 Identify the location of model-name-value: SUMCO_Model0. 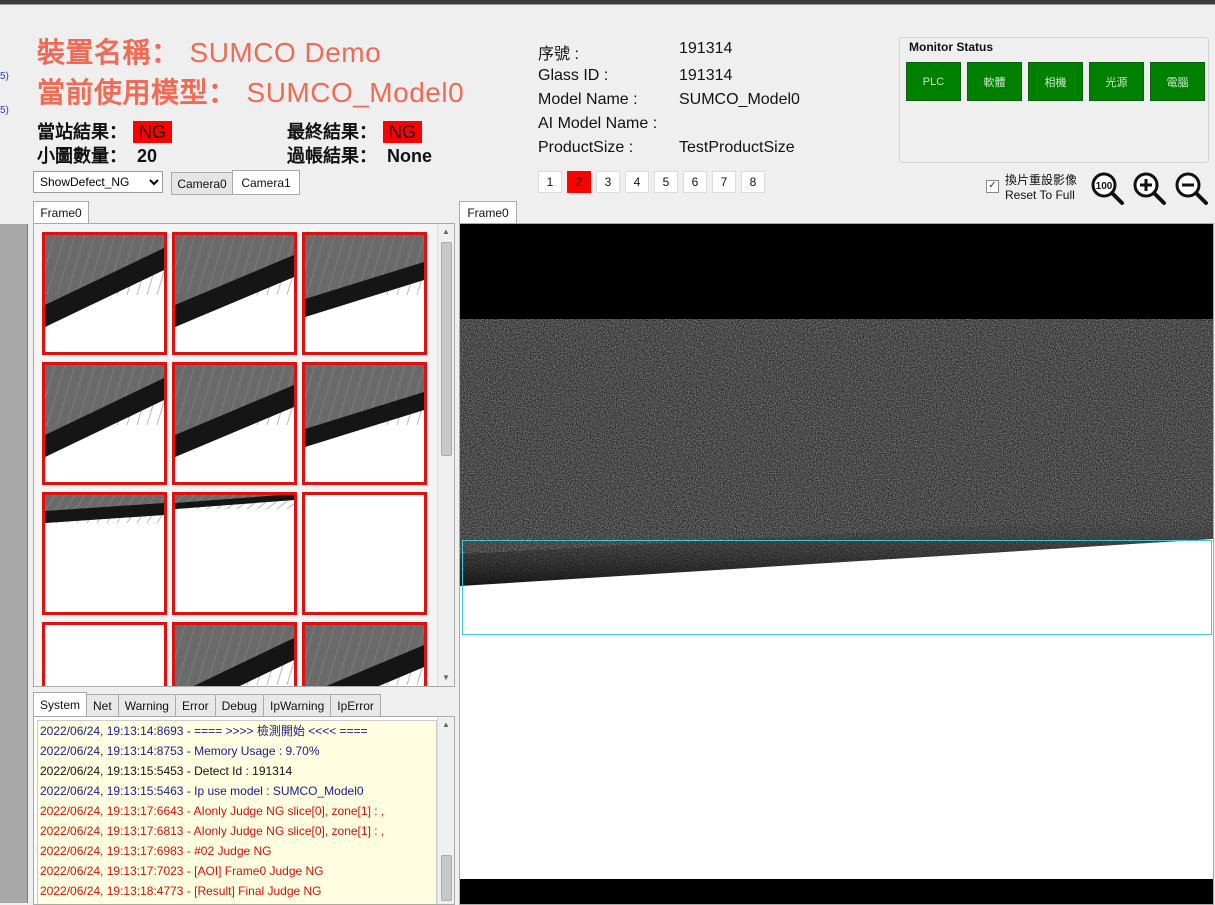
(739, 99).